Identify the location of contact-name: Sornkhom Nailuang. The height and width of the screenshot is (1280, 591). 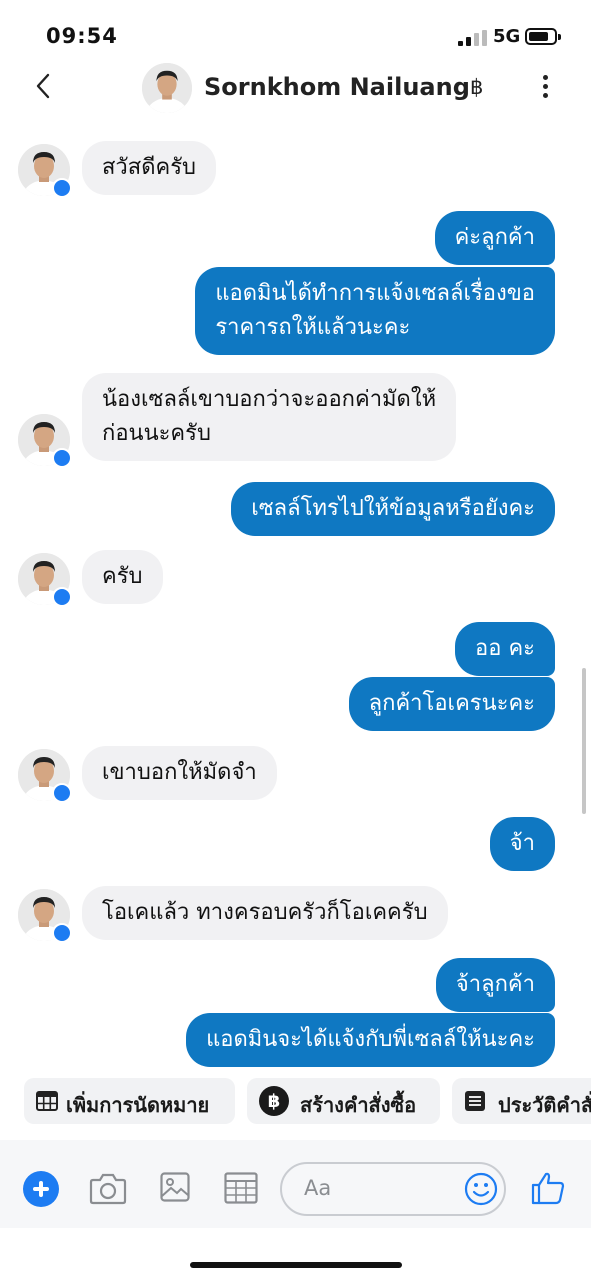
(337, 87).